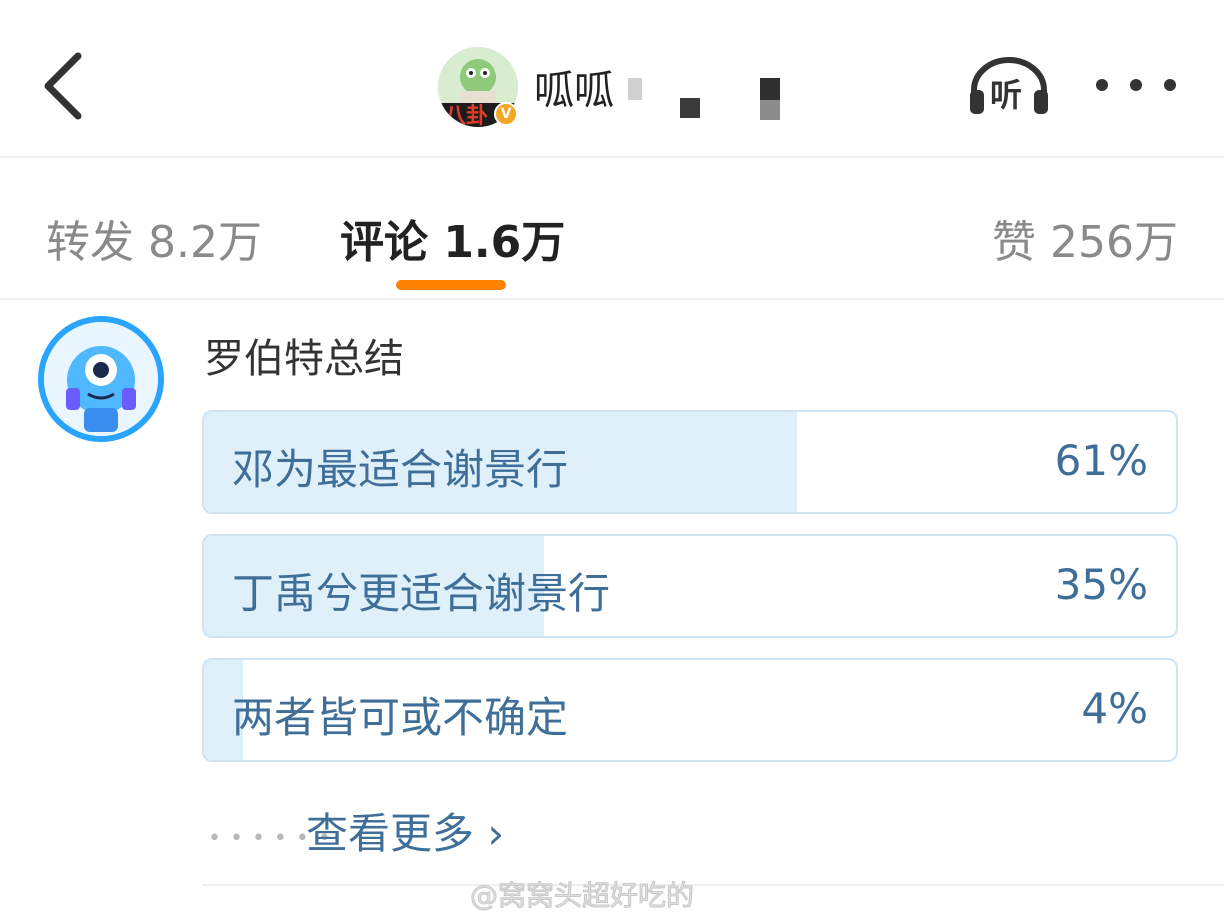 The image size is (1224, 920). What do you see at coordinates (1101, 584) in the screenshot?
I see `poll-option-percent: 35%` at bounding box center [1101, 584].